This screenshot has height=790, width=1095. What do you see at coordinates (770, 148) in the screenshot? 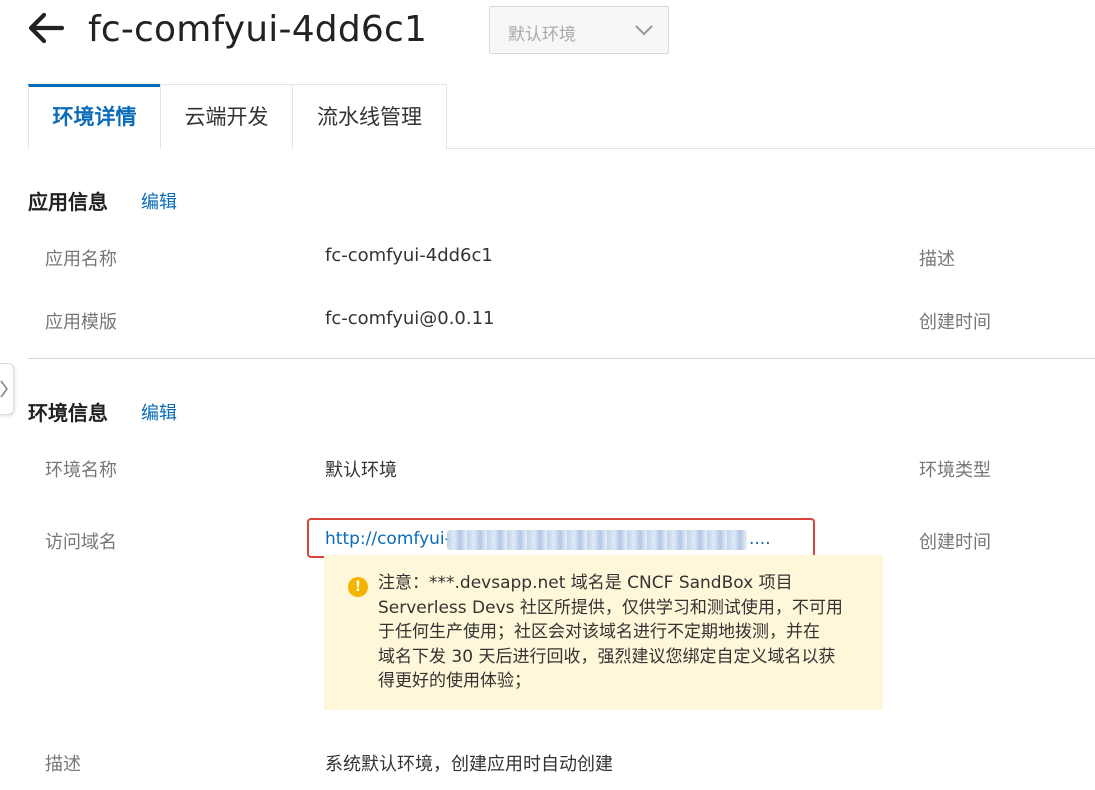
I see `tab-divider` at bounding box center [770, 148].